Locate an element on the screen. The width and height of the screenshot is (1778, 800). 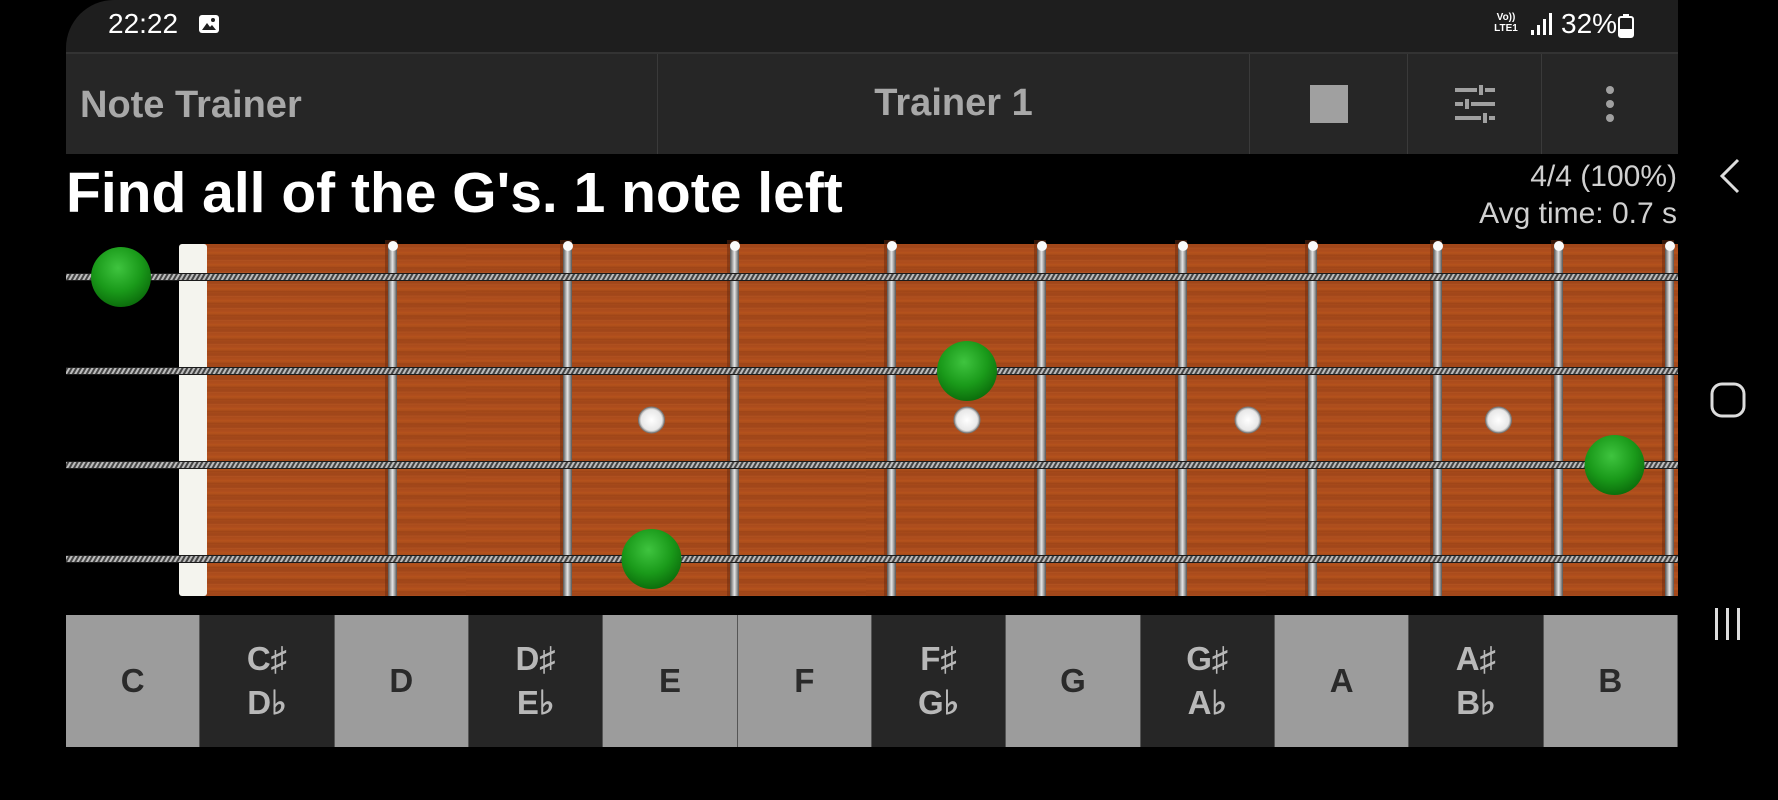
note-button: F is located at coordinates (804, 681).